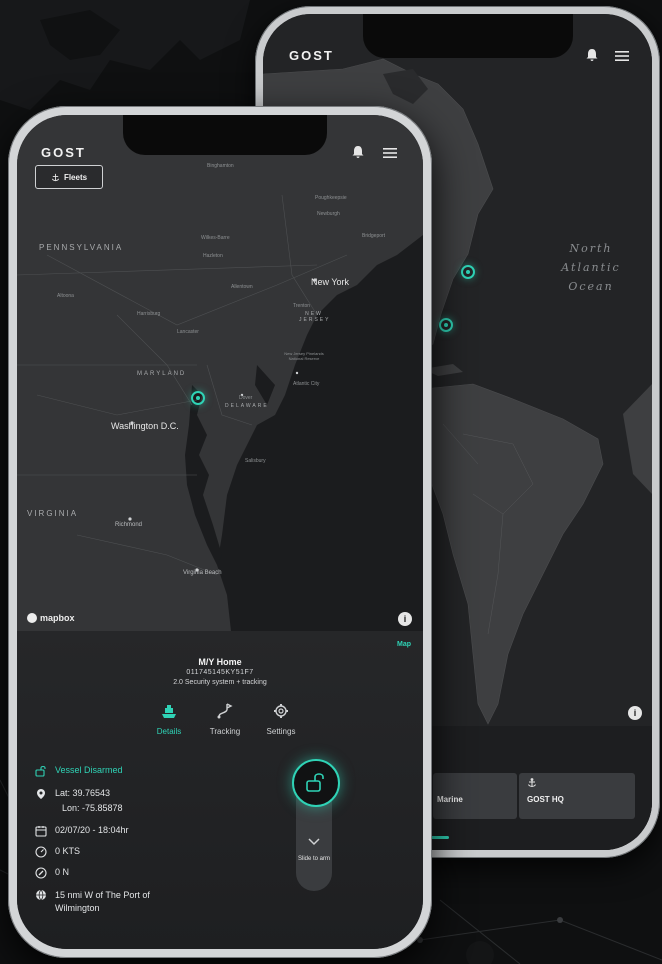 The height and width of the screenshot is (964, 662). Describe the element at coordinates (225, 711) in the screenshot. I see `tracking-icon` at that location.